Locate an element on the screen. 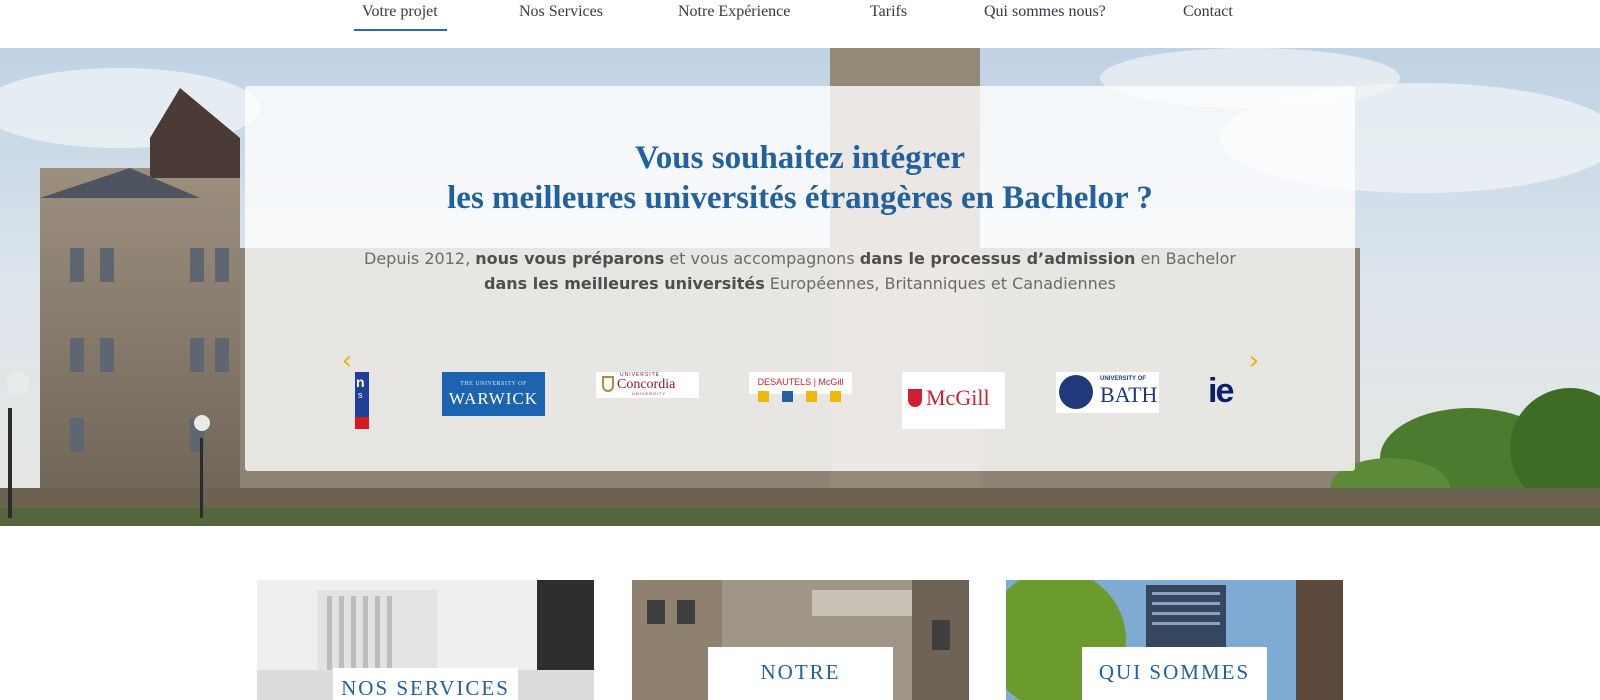  logo-stripe is located at coordinates (362, 423).